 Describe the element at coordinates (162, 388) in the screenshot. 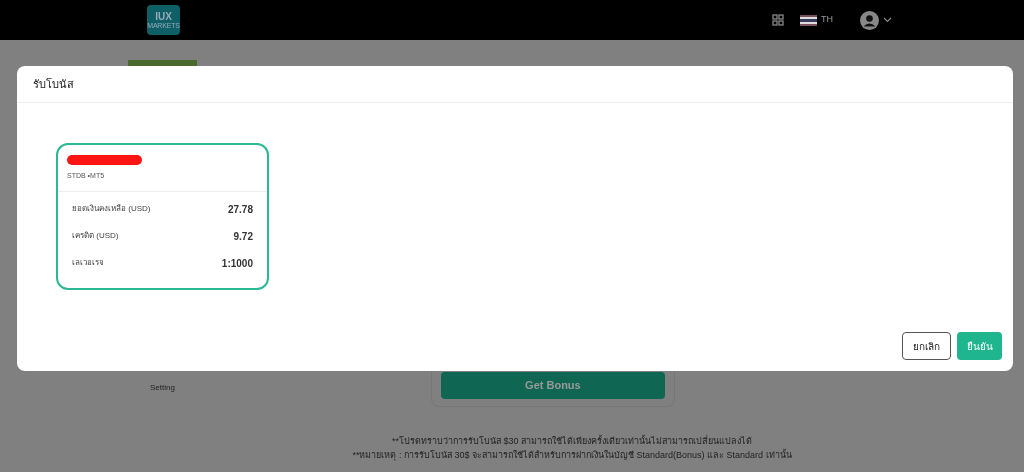

I see `setting-label: Setting` at that location.